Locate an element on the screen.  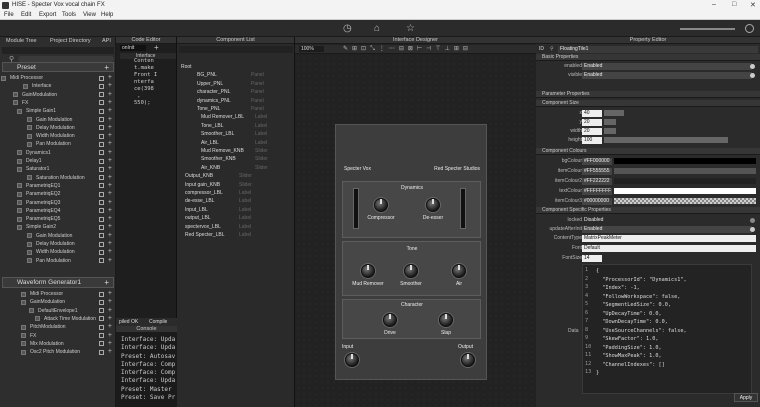
y-bar is located at coordinates (610, 122).